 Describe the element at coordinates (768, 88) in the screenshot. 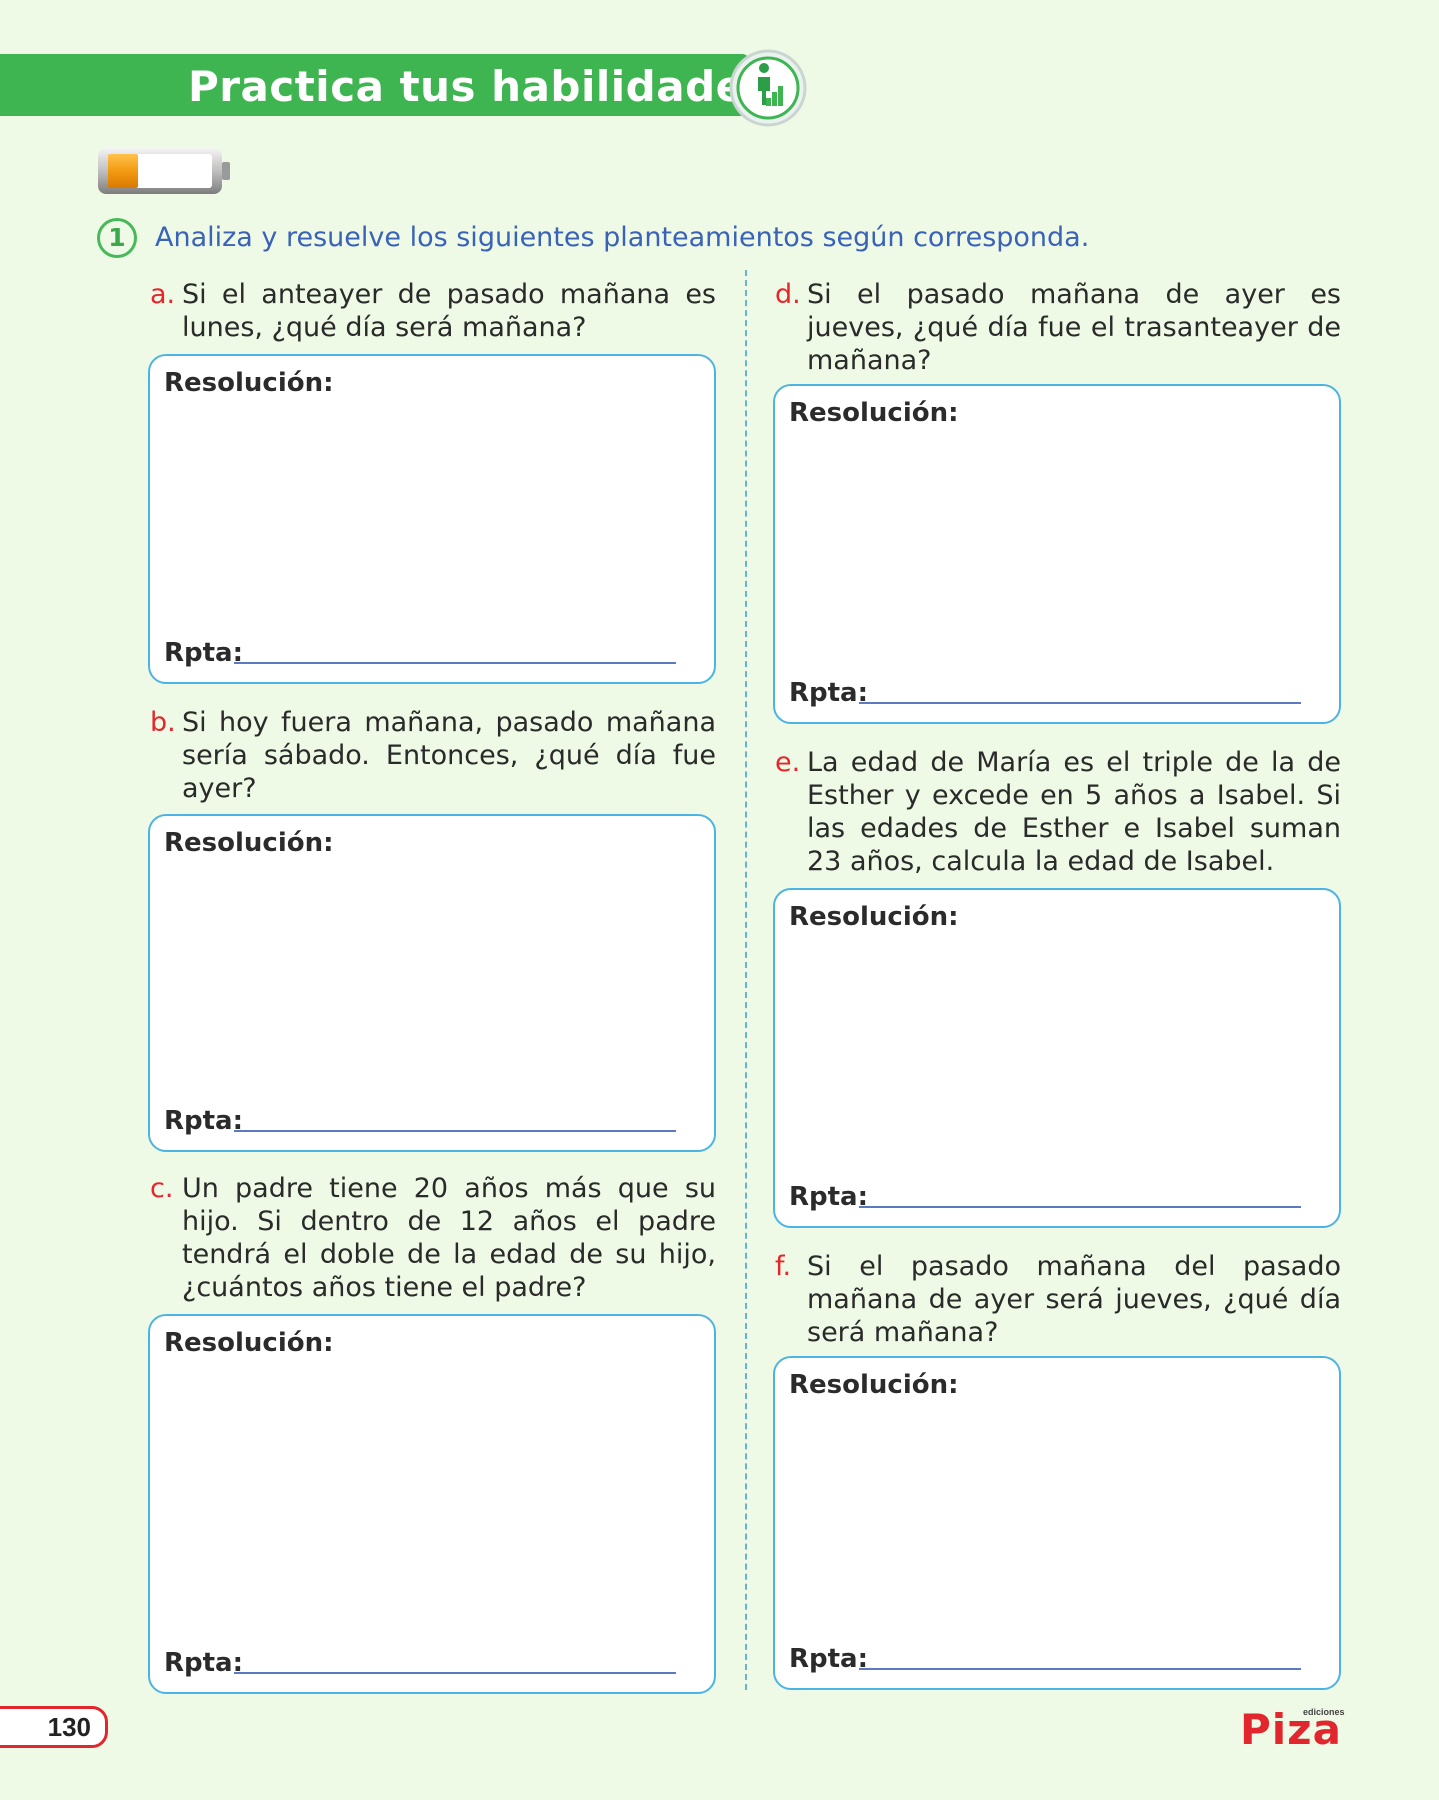

I see `climbing-stairs-icon` at that location.